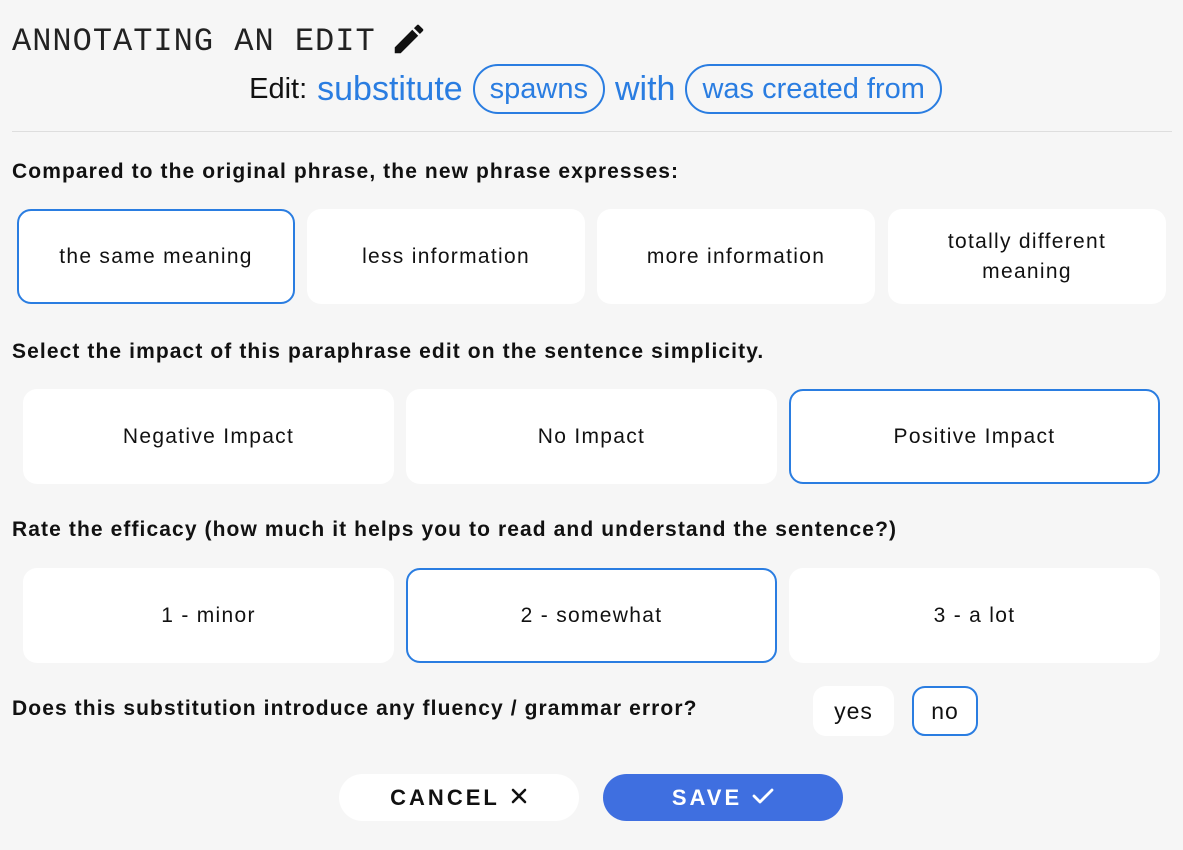 This screenshot has height=850, width=1183. Describe the element at coordinates (645, 88) in the screenshot. I see `edit-connector: with` at that location.